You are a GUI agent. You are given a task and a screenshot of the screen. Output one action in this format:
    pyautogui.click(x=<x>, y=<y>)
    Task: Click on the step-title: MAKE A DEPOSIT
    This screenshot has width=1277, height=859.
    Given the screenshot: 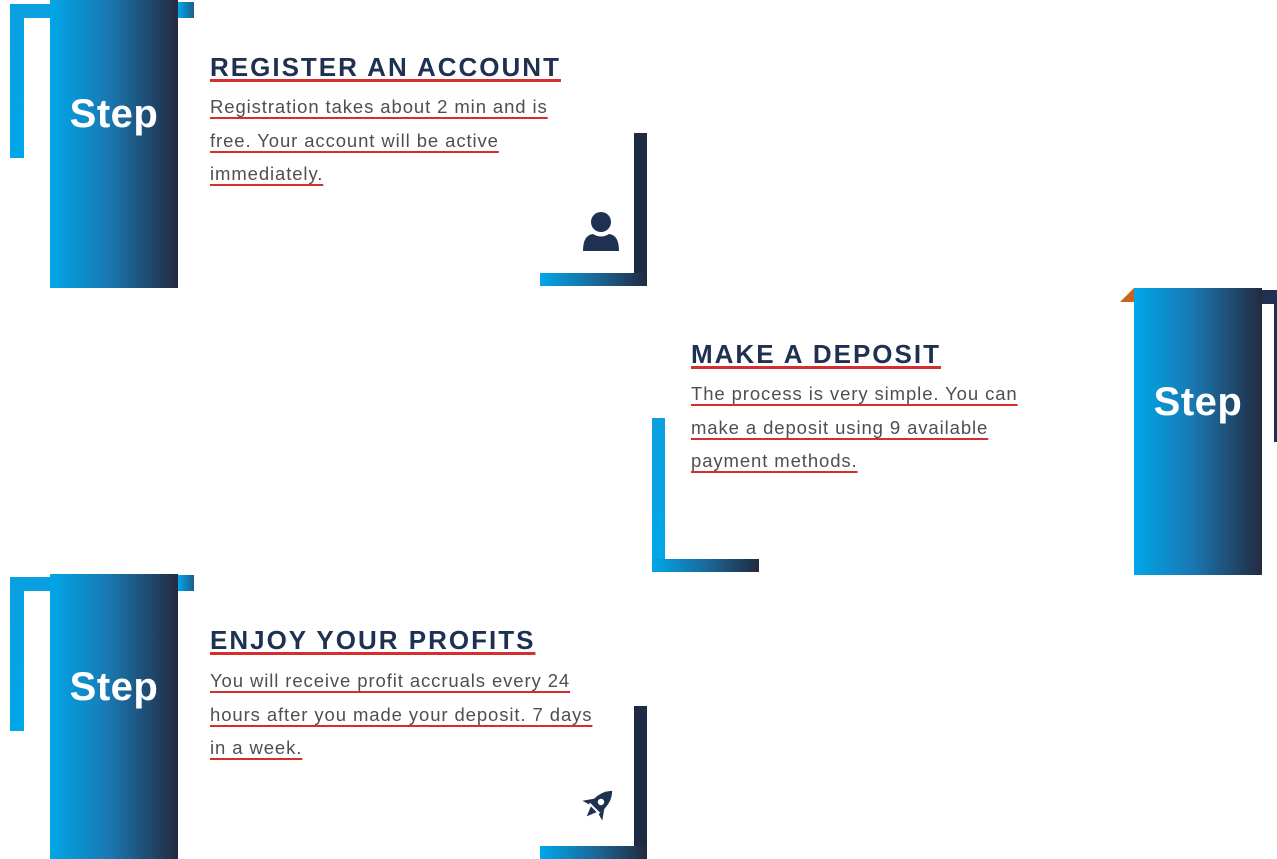 What is the action you would take?
    pyautogui.click(x=816, y=354)
    